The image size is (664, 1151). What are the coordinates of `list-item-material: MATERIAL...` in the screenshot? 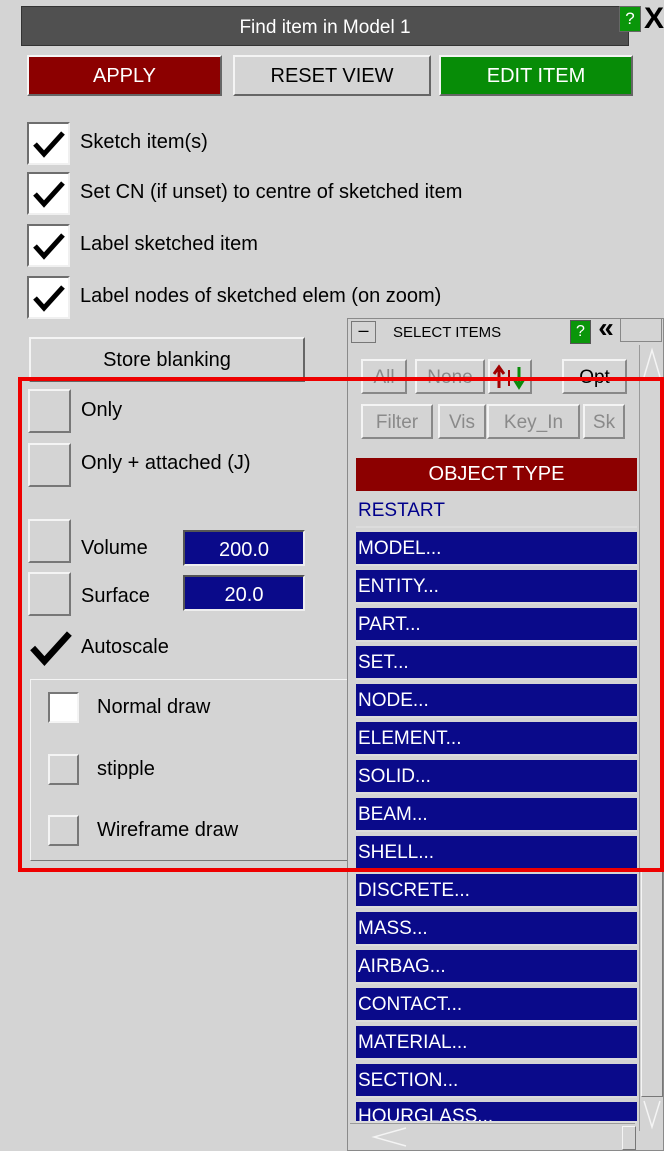 It's located at (496, 1043).